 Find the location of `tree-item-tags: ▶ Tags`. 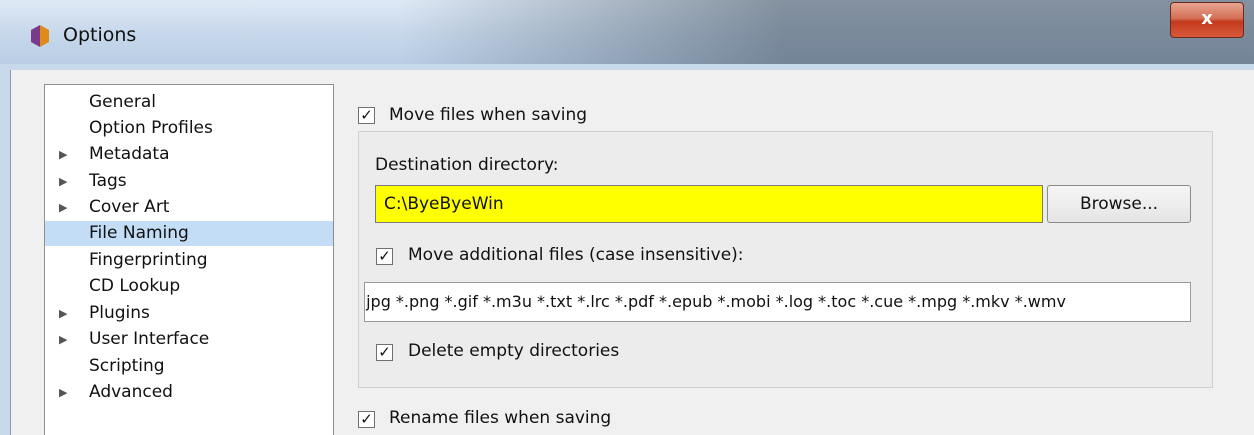

tree-item-tags: ▶ Tags is located at coordinates (189, 181).